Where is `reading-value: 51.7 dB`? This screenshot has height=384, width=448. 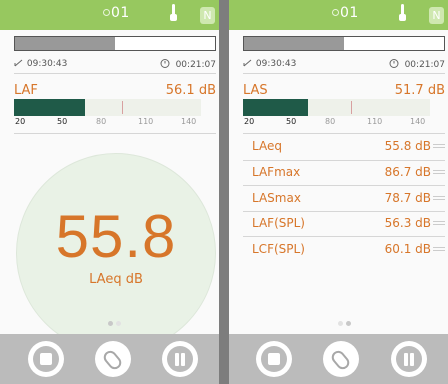
reading-value: 51.7 dB is located at coordinates (419, 90).